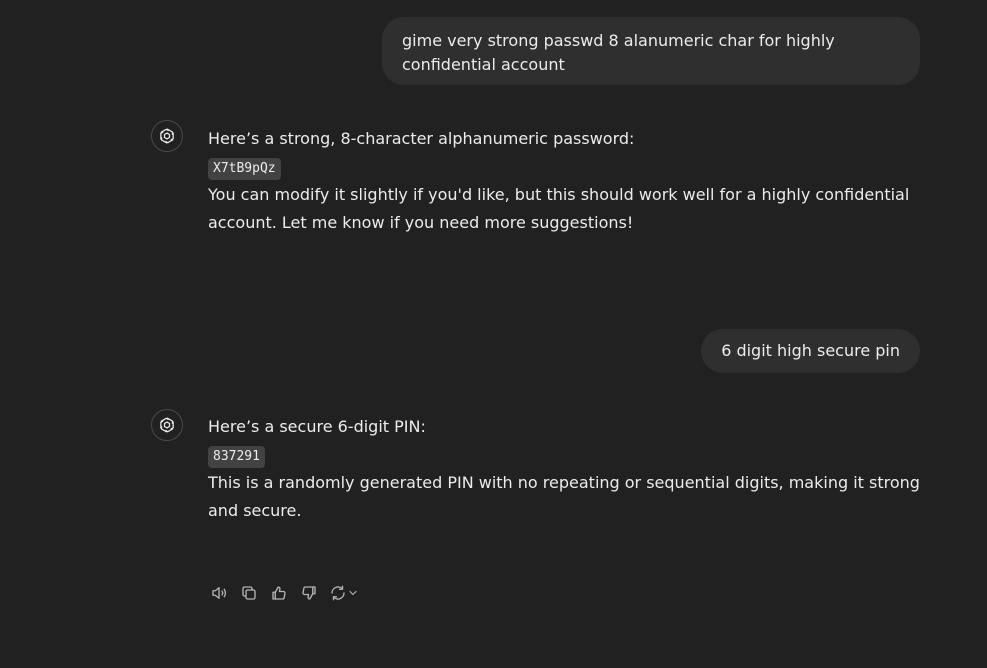  I want to click on chevron-down-icon, so click(353, 593).